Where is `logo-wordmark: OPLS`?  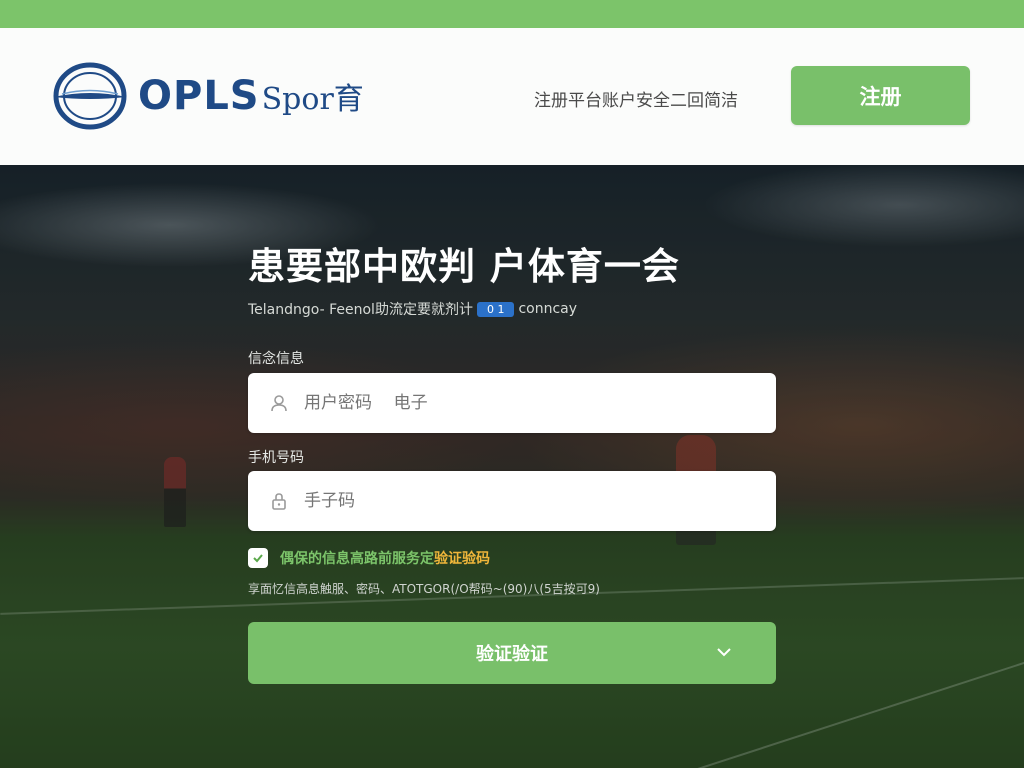
logo-wordmark: OPLS is located at coordinates (199, 96).